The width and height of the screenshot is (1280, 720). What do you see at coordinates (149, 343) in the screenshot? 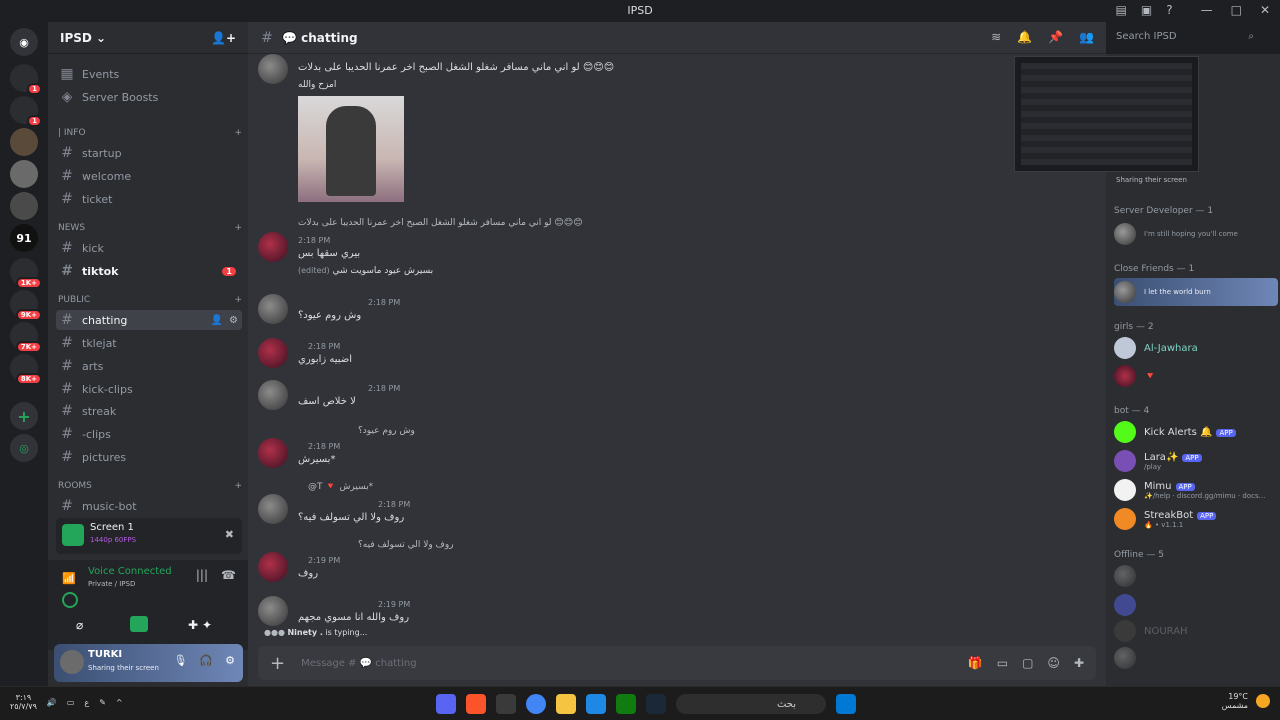
I see `channel-tklejat: # tklejat` at bounding box center [149, 343].